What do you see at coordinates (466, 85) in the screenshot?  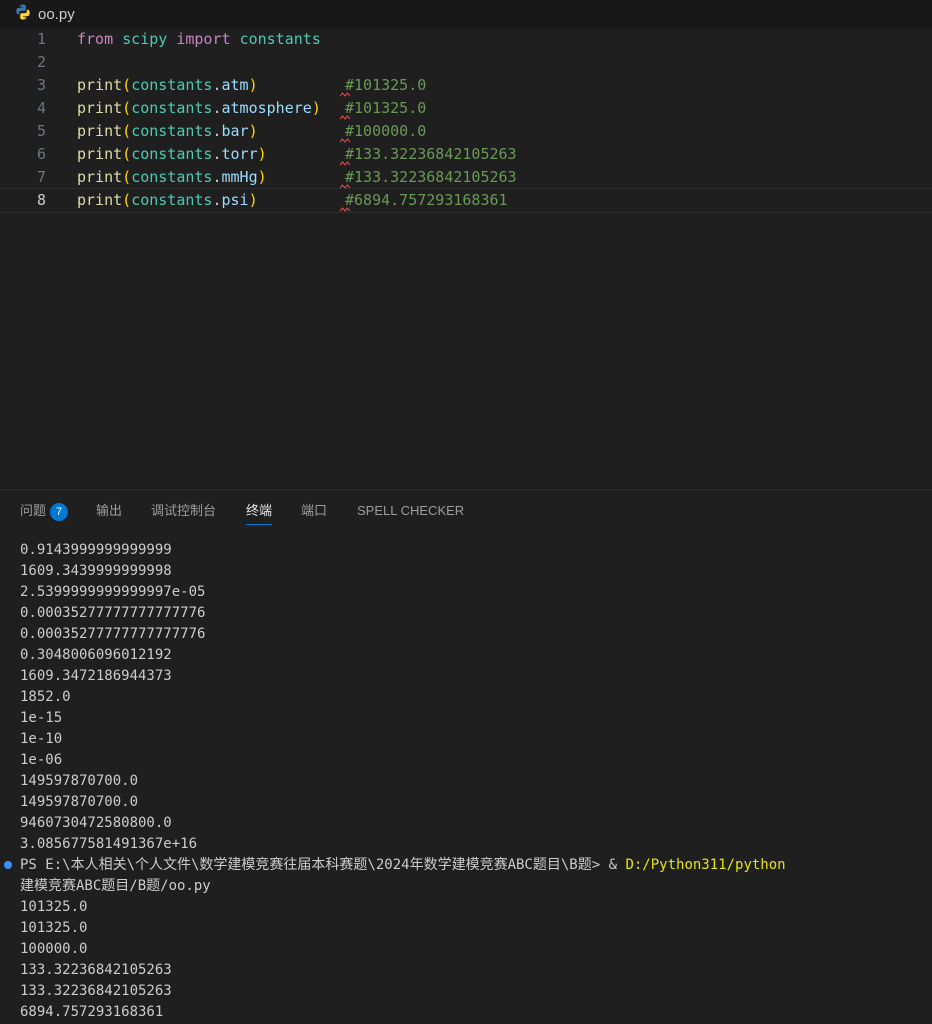 I see `code-line: 3 print(constants.atm) #101325.0` at bounding box center [466, 85].